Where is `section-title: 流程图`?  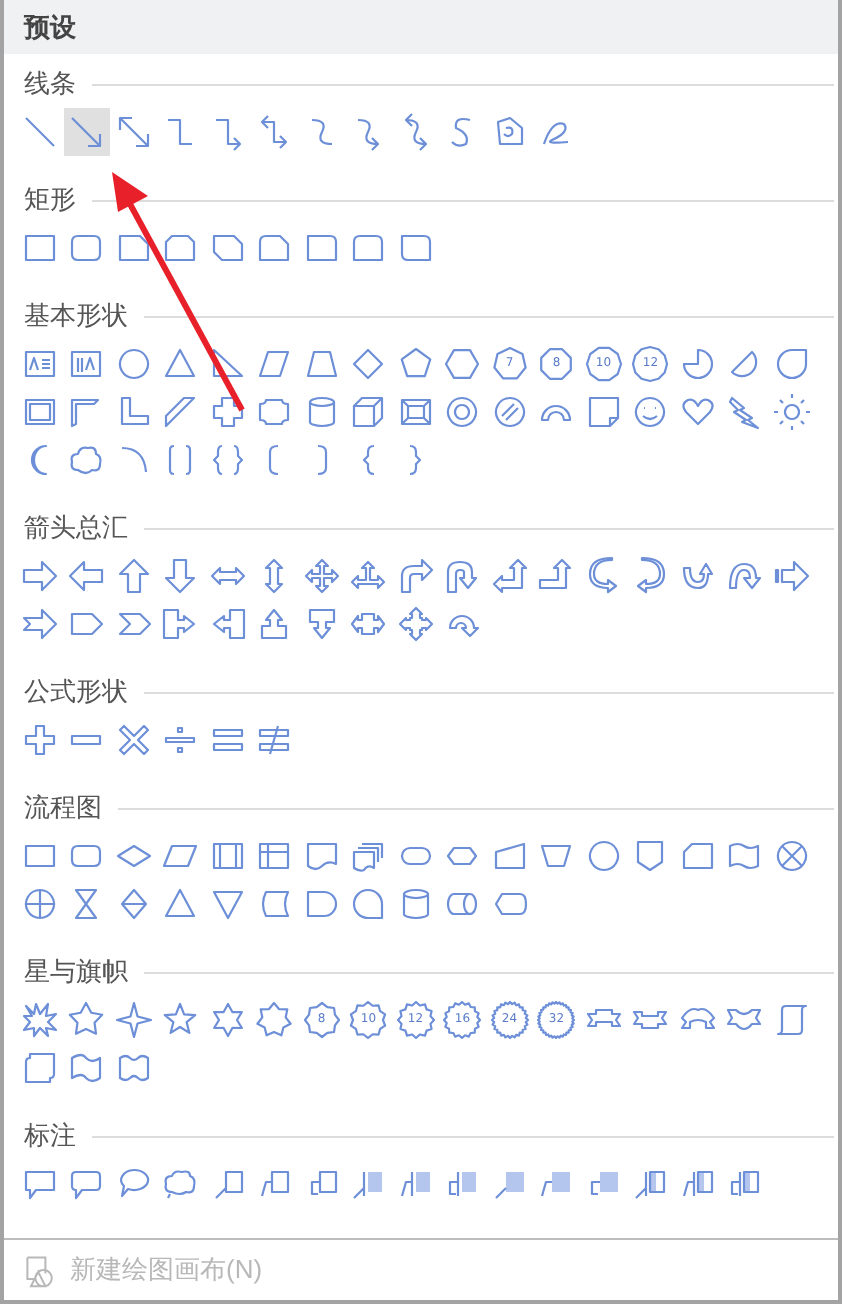 section-title: 流程图 is located at coordinates (63, 808).